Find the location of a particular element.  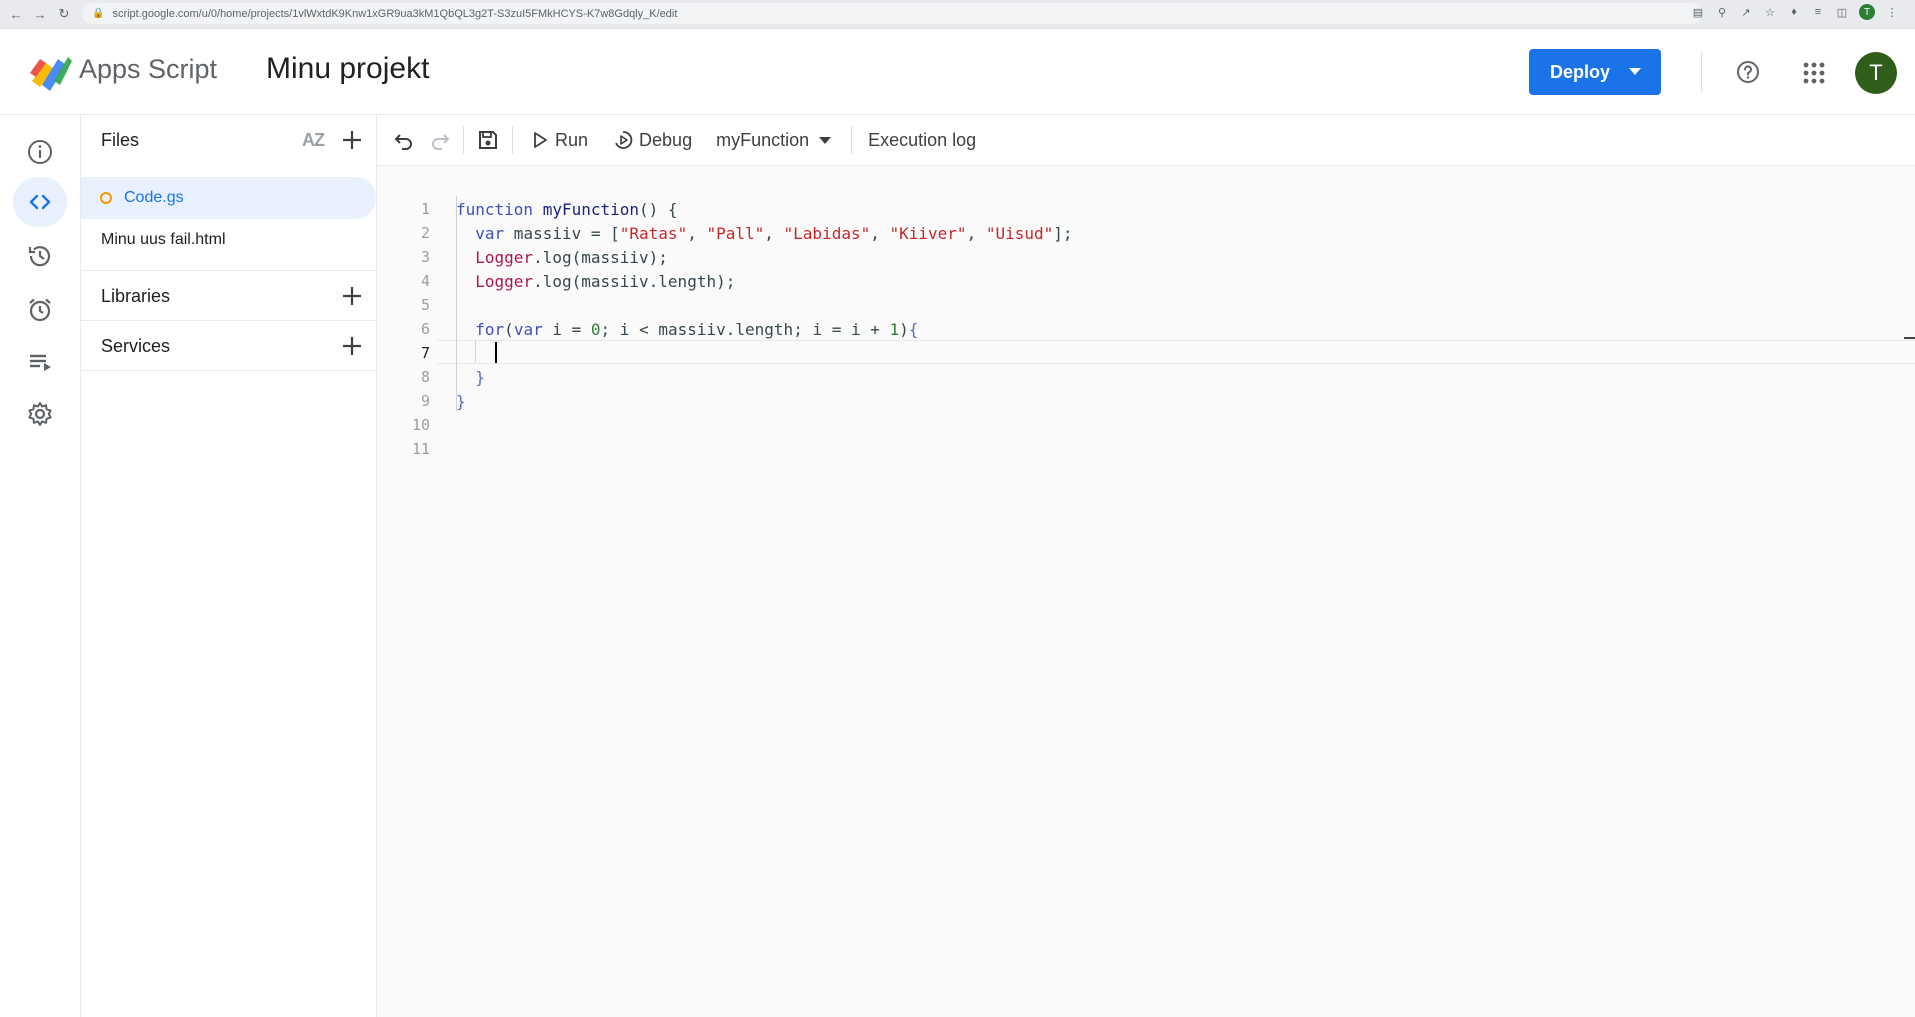

files-header: Files AZ is located at coordinates (228, 140).